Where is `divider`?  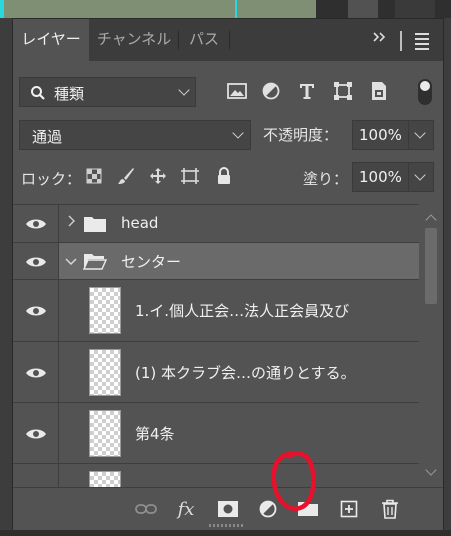
divider is located at coordinates (401, 41).